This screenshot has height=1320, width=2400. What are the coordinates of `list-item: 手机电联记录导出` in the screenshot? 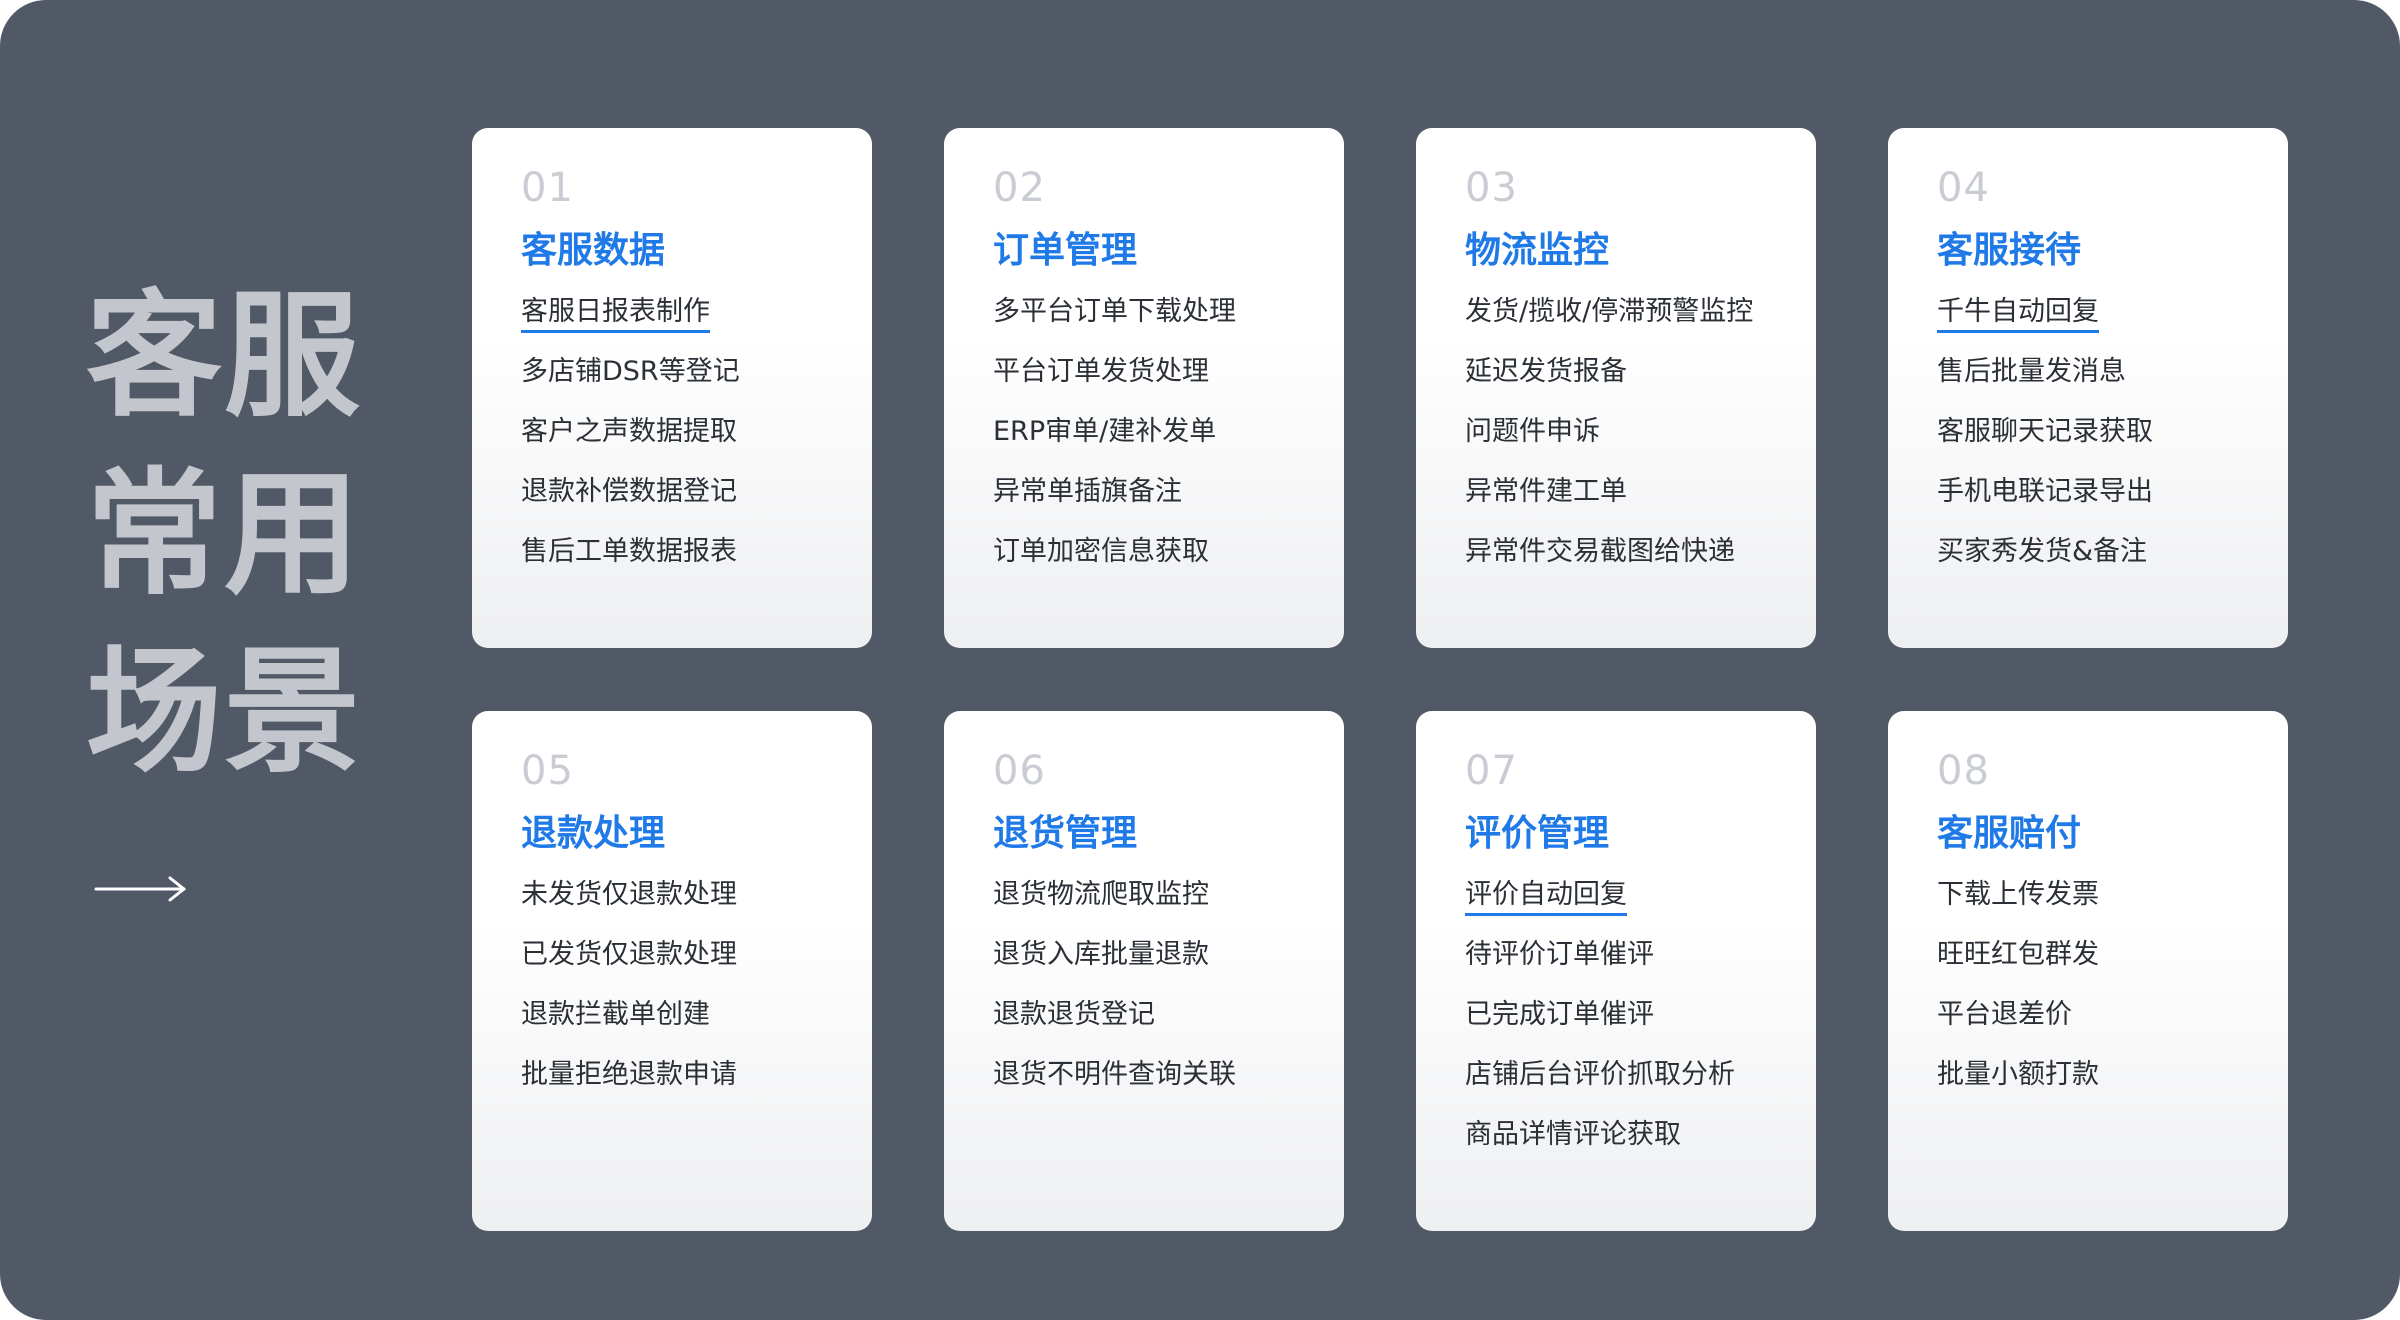 It's located at (2092, 504).